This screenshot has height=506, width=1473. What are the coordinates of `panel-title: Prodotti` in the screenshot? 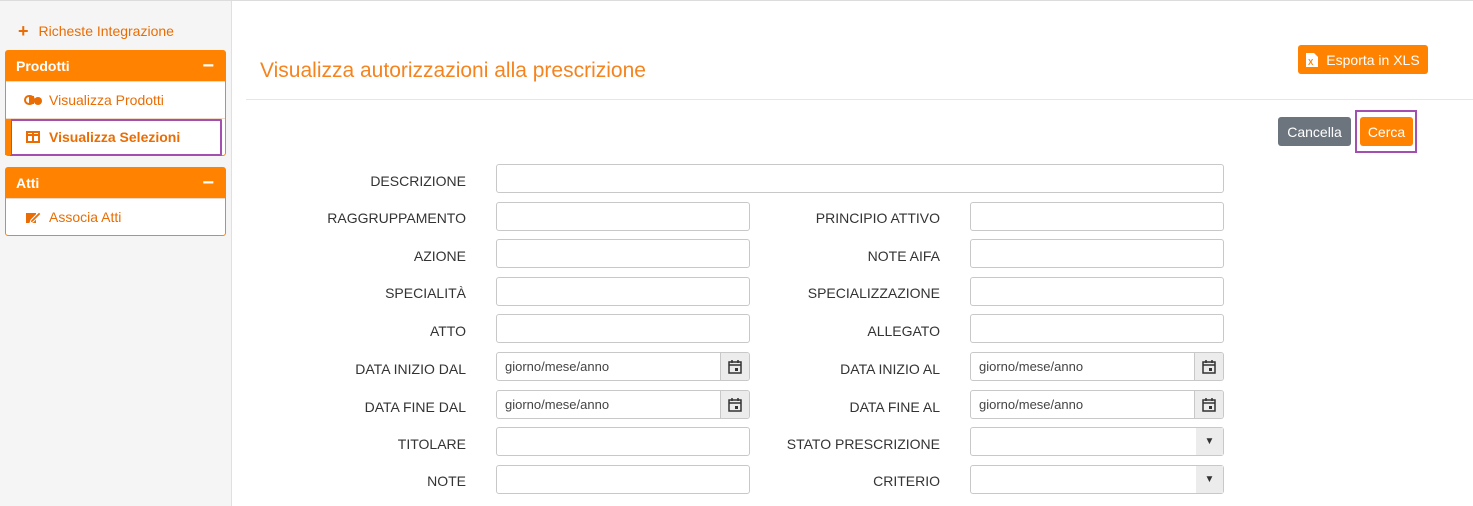 It's located at (43, 66).